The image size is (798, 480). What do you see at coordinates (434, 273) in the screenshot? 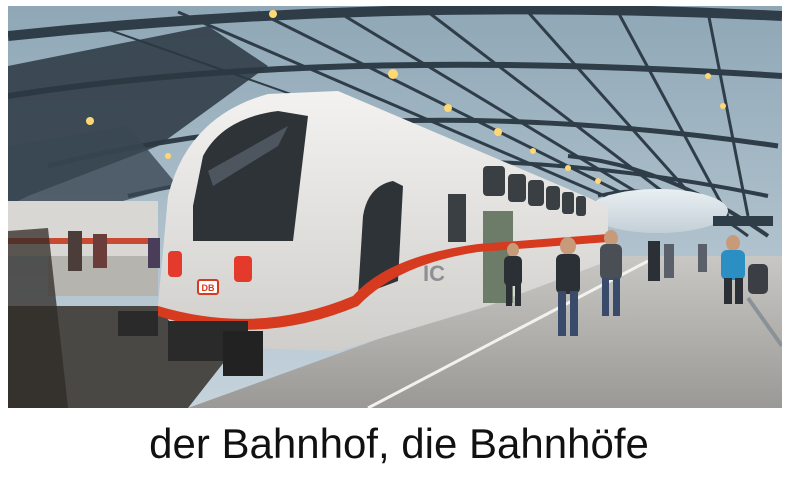
I see `ic-lettering: IC` at bounding box center [434, 273].